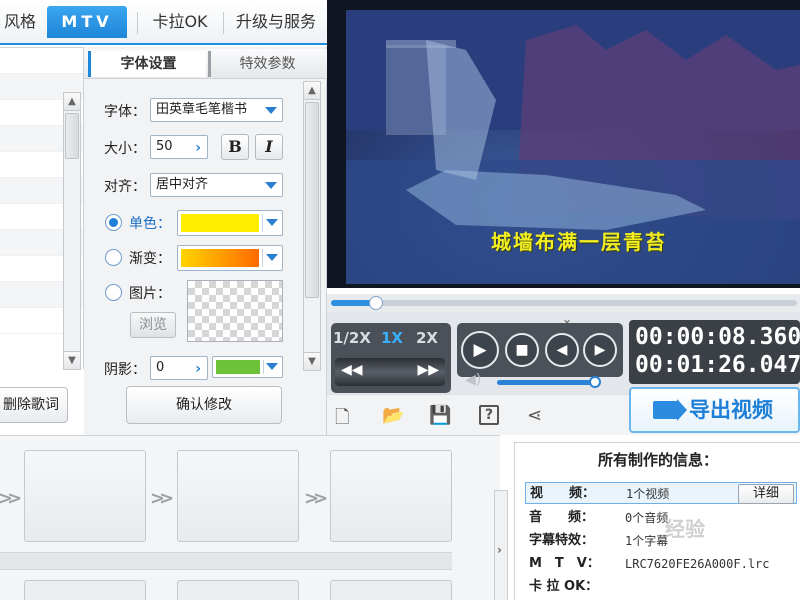  I want to click on timeline-track, so click(226, 561).